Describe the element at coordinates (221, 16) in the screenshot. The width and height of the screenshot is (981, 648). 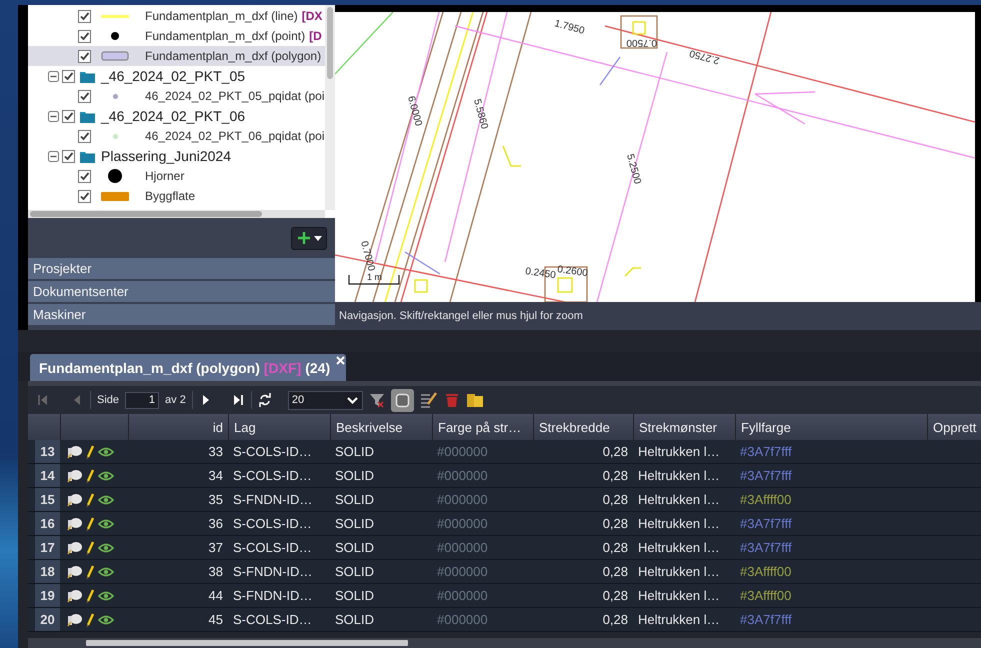
I see `layer-label: Fundamentplan_m_dxf (line)` at that location.